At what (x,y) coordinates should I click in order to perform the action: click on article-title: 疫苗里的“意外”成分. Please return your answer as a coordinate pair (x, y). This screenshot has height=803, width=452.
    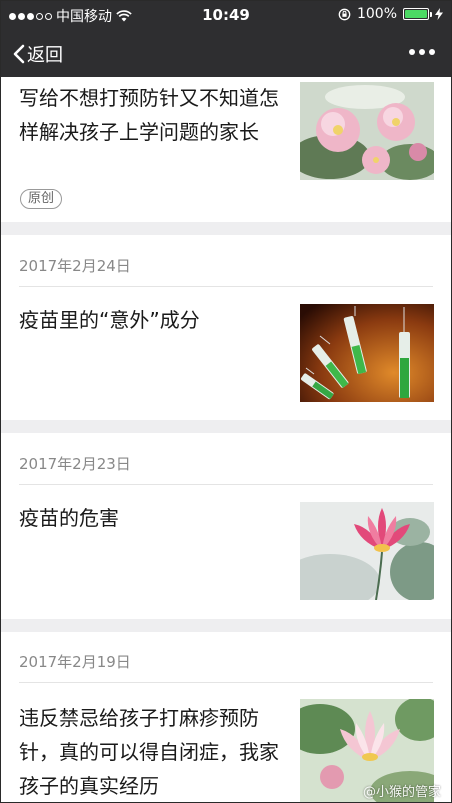
    Looking at the image, I should click on (109, 320).